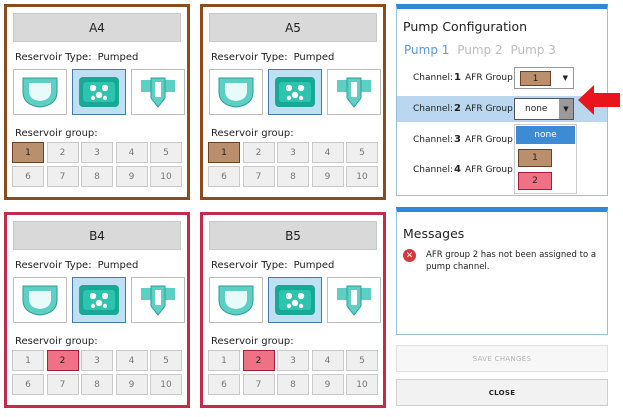 This screenshot has height=417, width=623. I want to click on card-title: A4, so click(97, 27).